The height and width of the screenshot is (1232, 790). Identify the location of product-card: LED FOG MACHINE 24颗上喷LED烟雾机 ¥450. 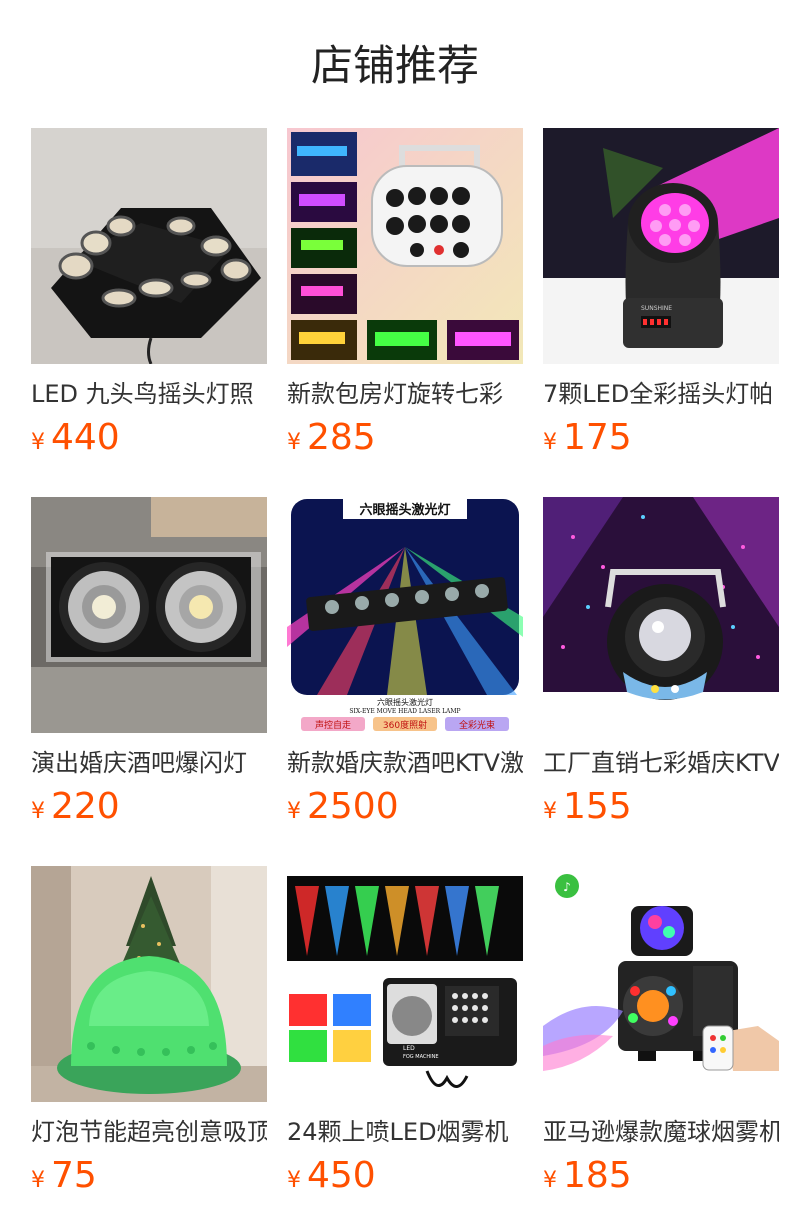
(405, 1034).